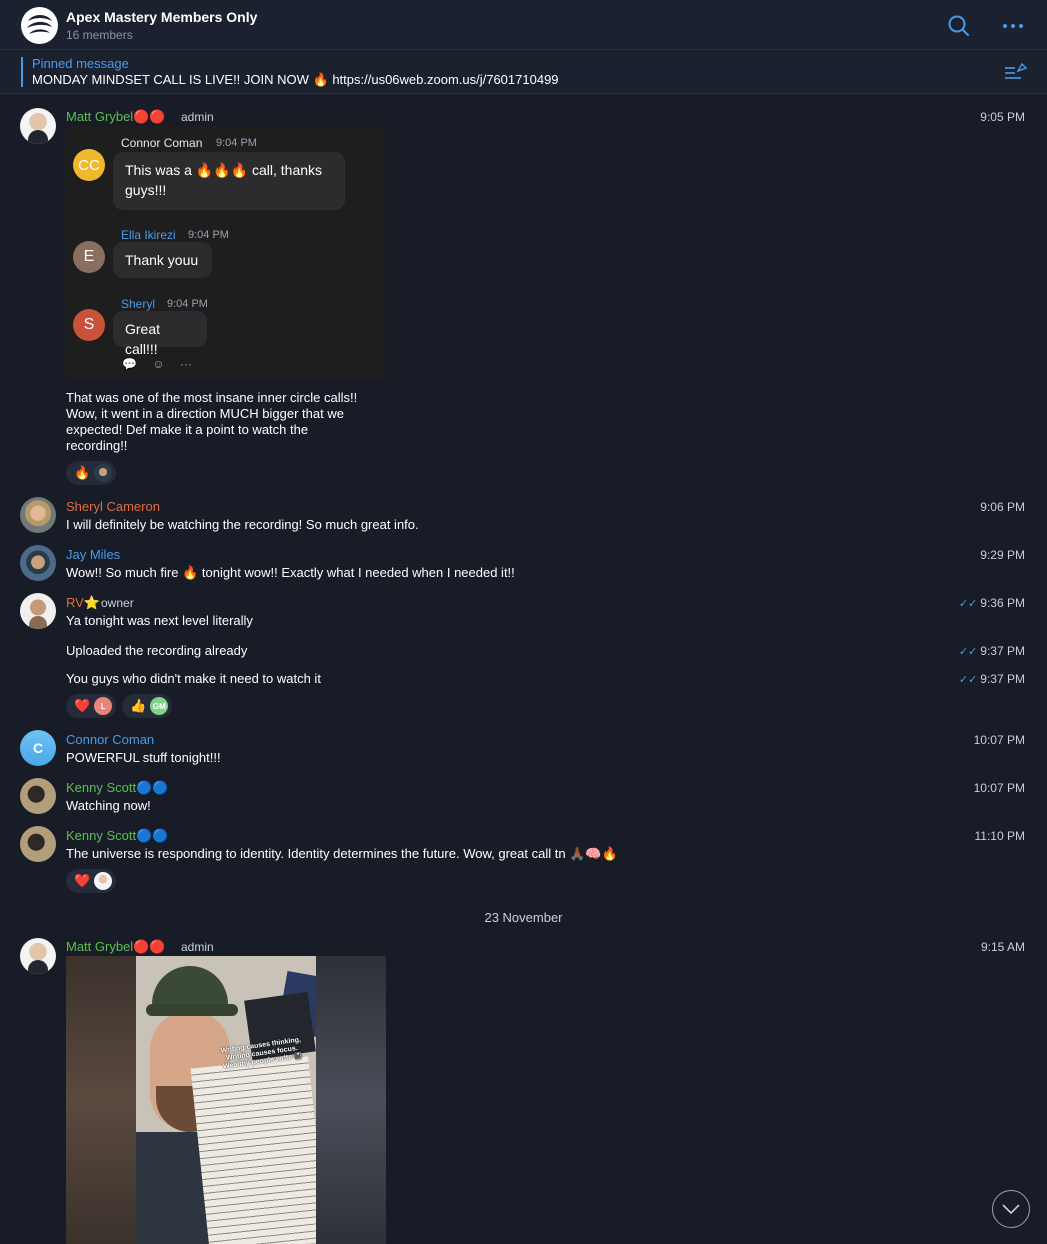 This screenshot has height=1244, width=1047. I want to click on avatar: E, so click(89, 257).